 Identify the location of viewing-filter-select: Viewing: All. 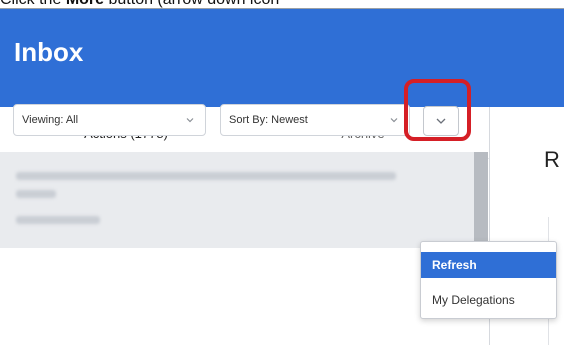
(109, 120).